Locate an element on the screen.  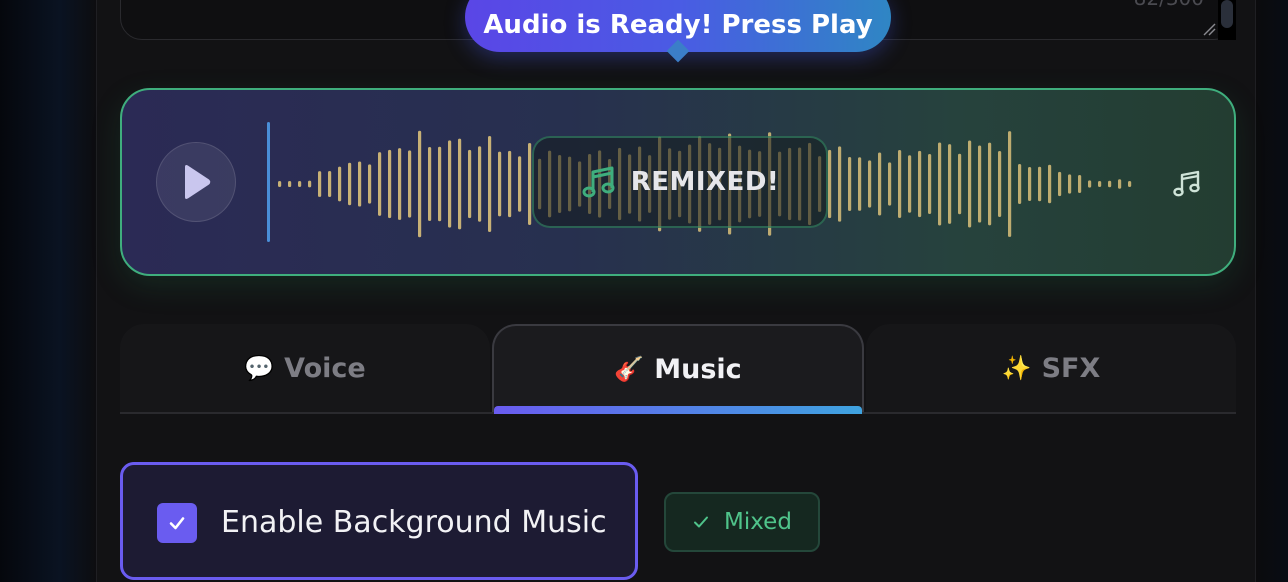
mixed-status-badge: Mixed is located at coordinates (742, 522).